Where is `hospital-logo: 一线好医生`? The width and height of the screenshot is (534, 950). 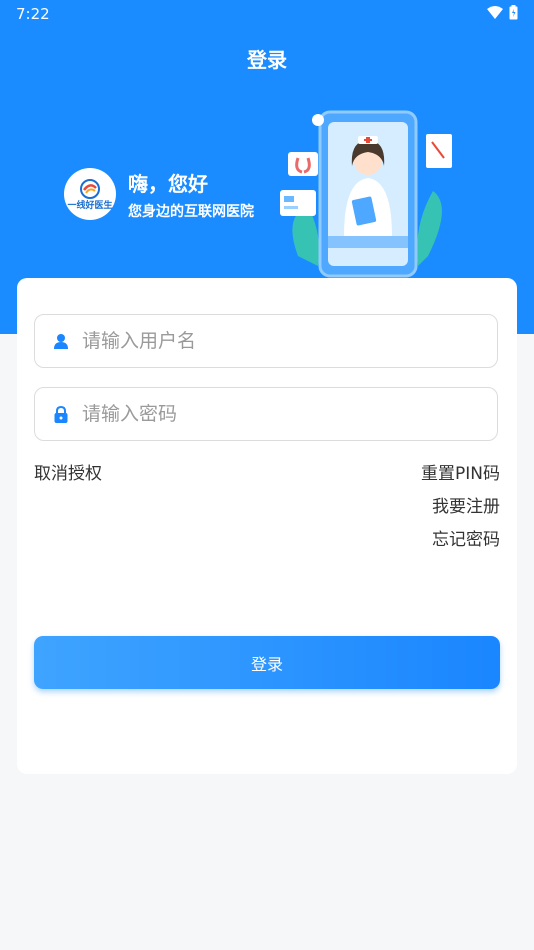 hospital-logo: 一线好医生 is located at coordinates (90, 194).